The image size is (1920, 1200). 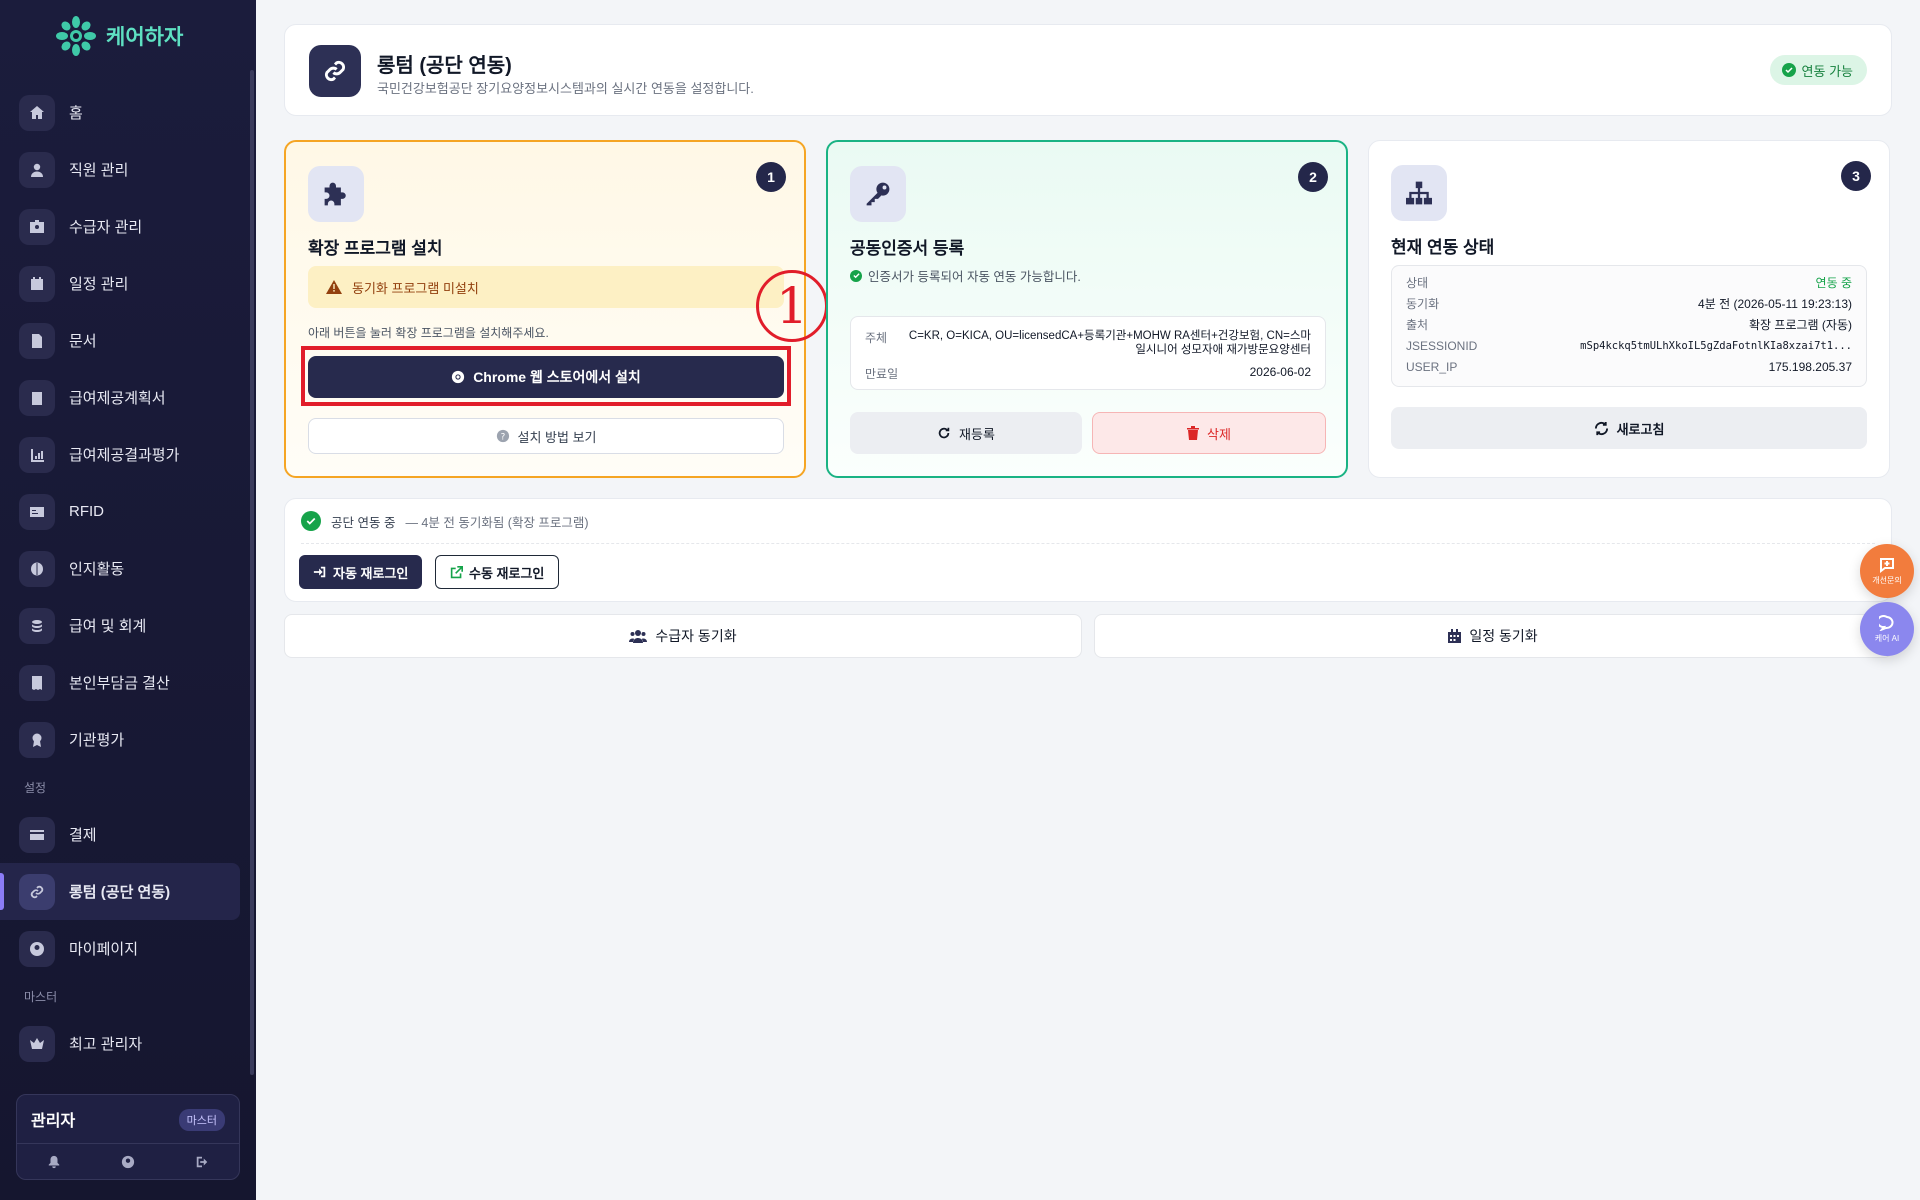 I want to click on sidebar-scrollbar, so click(x=252, y=572).